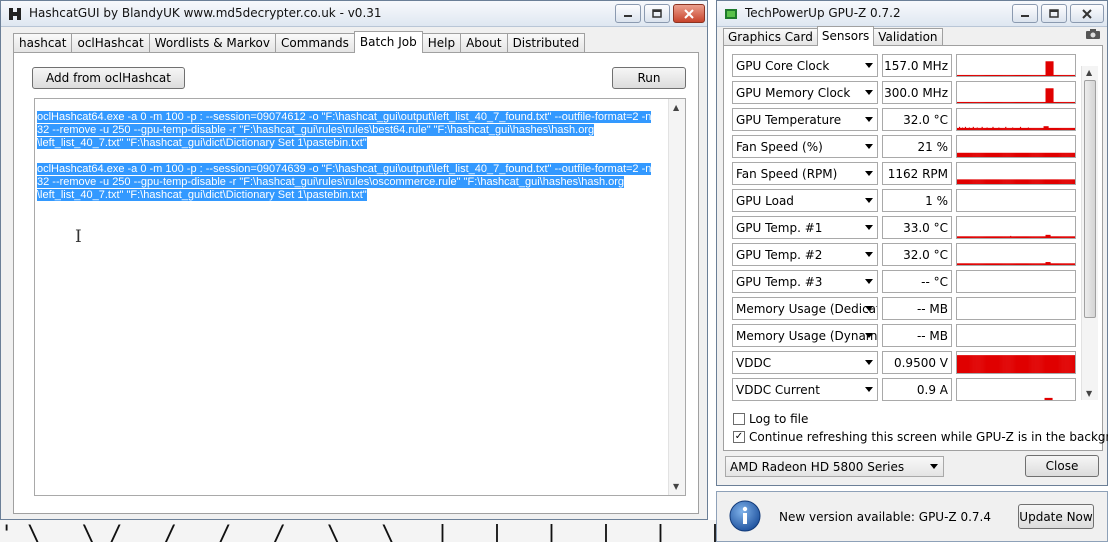 This screenshot has height=542, width=1108. What do you see at coordinates (739, 437) in the screenshot?
I see `checkbox-box: ✓` at bounding box center [739, 437].